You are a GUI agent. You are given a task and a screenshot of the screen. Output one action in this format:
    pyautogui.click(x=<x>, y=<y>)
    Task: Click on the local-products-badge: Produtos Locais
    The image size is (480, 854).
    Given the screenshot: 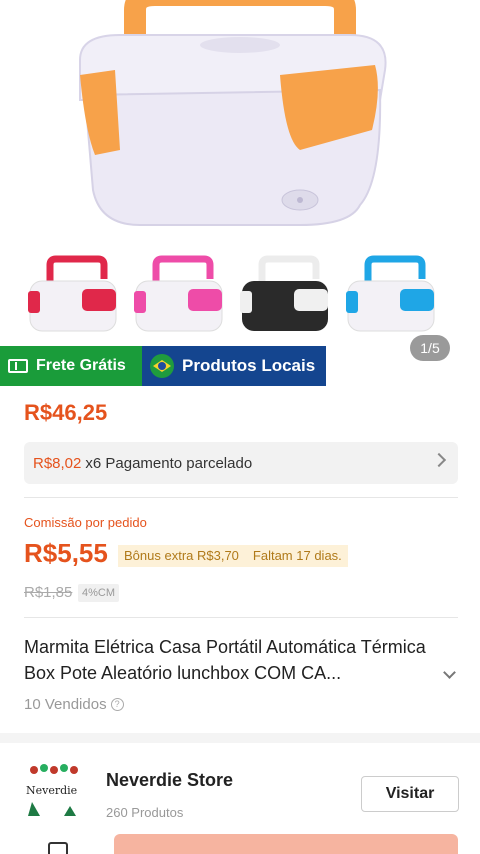 What is the action you would take?
    pyautogui.click(x=234, y=366)
    